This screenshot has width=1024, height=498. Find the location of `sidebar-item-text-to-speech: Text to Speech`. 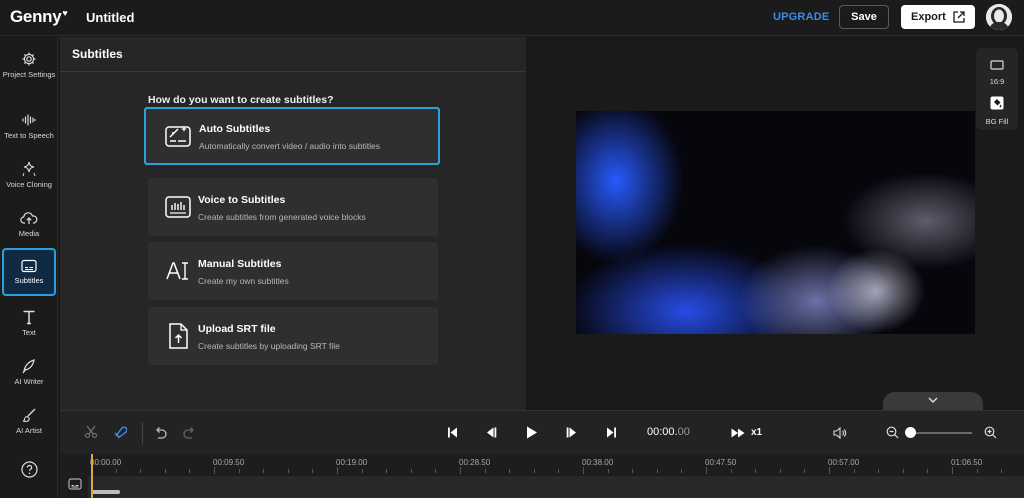

sidebar-item-text-to-speech: Text to Speech is located at coordinates (29, 135).